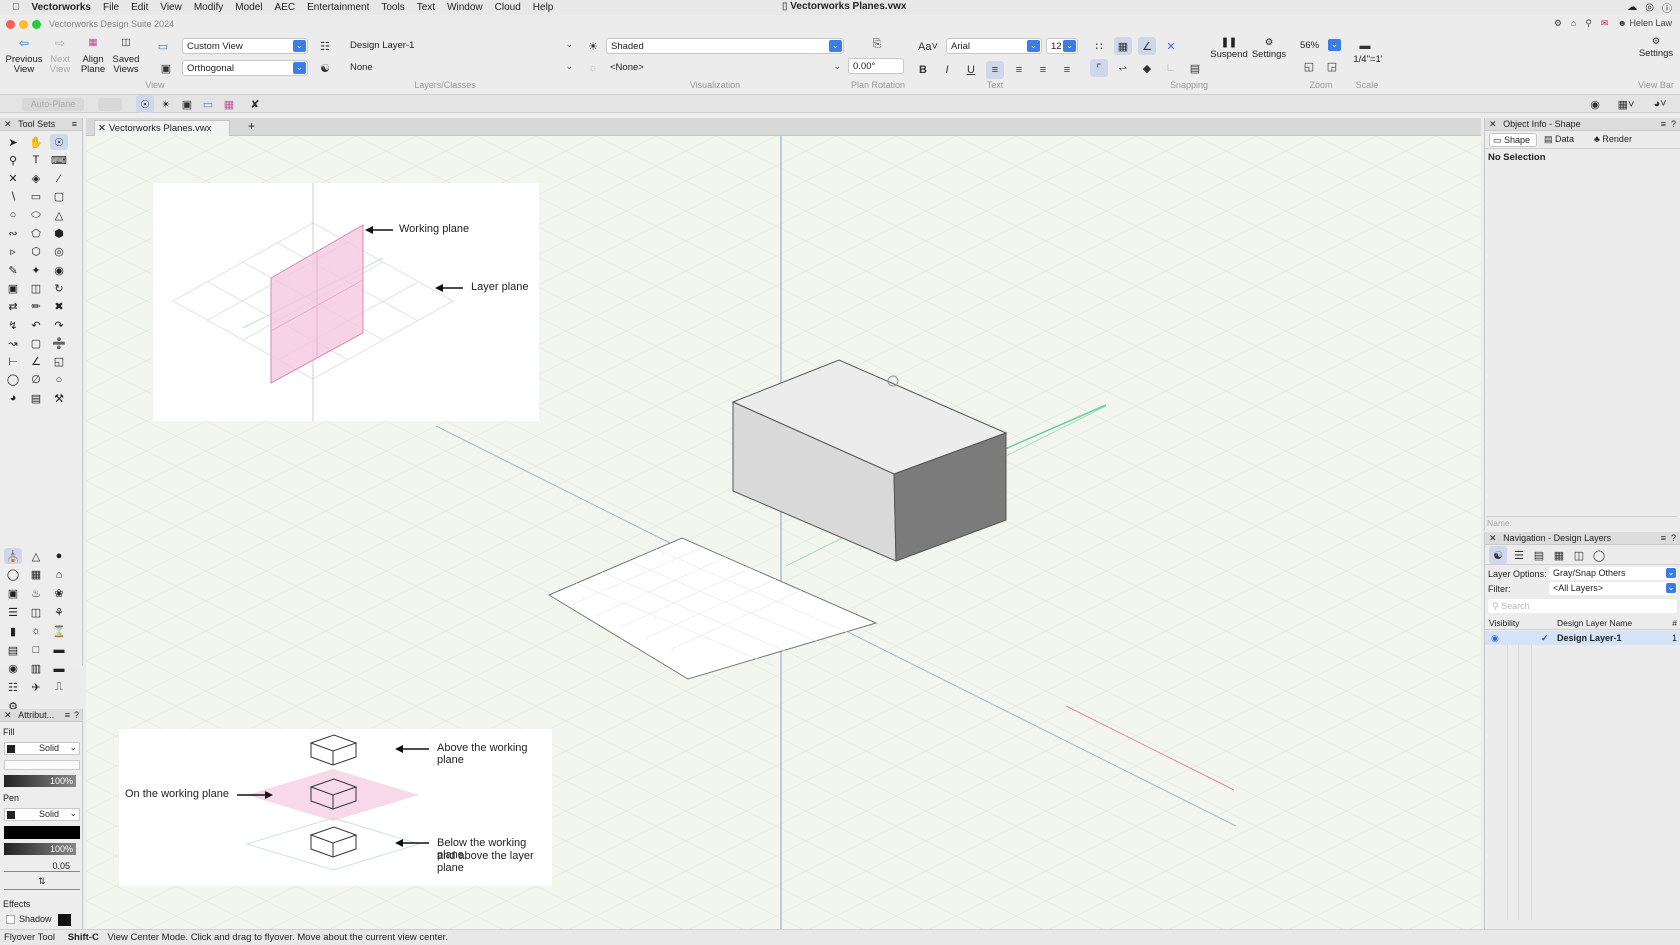 The image size is (1680, 945). I want to click on polygon-tool-icon: ⬢, so click(59, 234).